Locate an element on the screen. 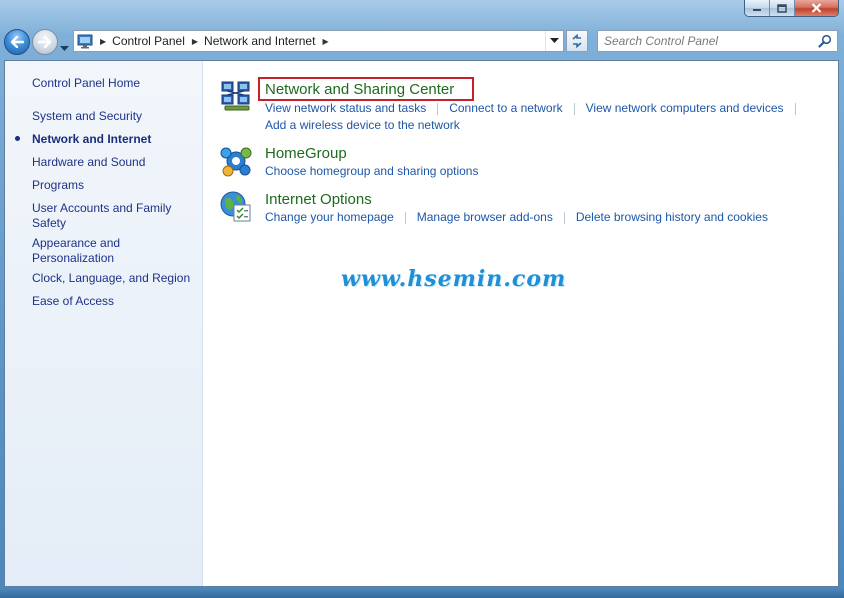 The height and width of the screenshot is (598, 844). close-button is located at coordinates (816, 8).